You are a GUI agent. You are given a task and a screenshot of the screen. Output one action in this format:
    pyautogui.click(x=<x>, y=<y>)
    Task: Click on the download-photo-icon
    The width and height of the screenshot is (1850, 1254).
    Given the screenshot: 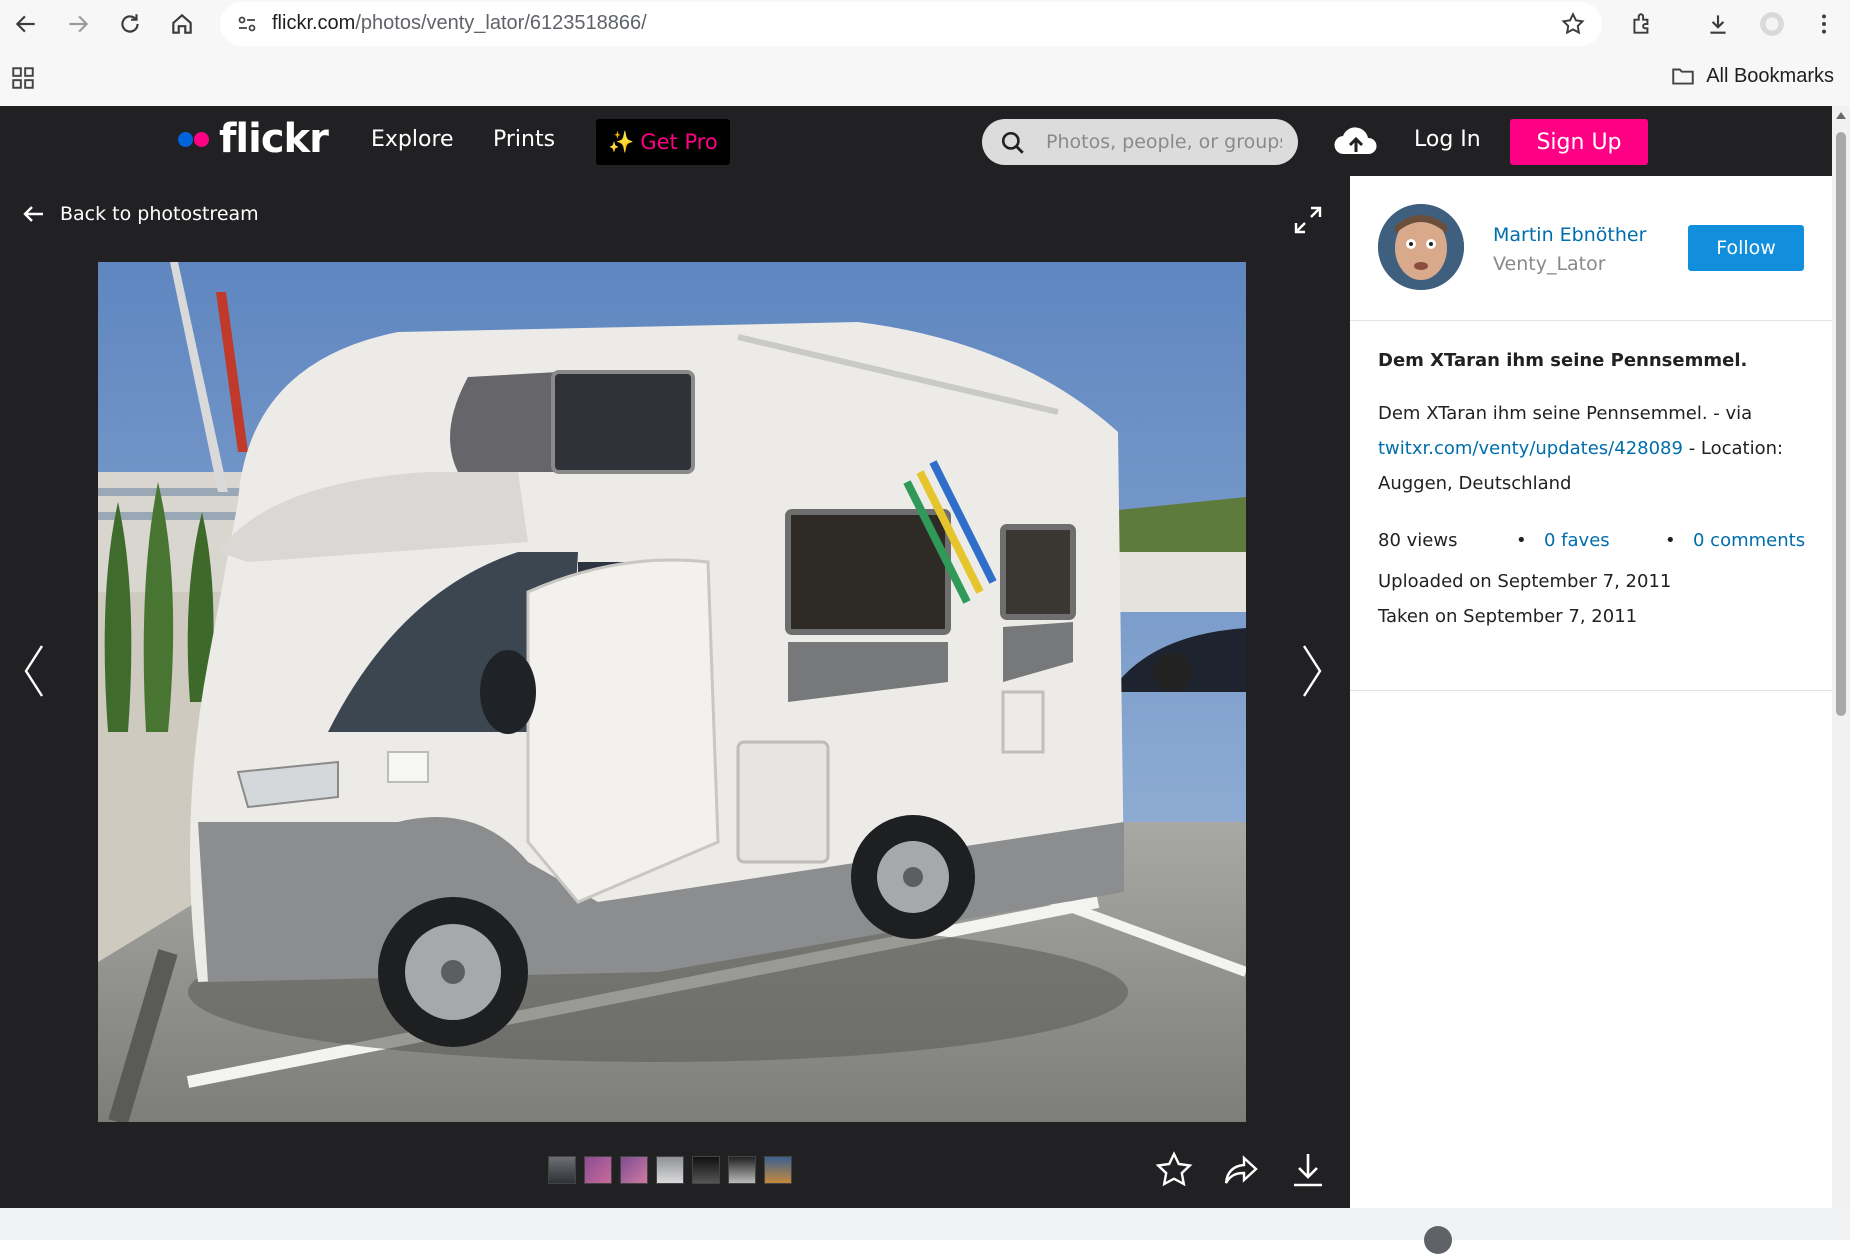 What is the action you would take?
    pyautogui.click(x=1308, y=1170)
    